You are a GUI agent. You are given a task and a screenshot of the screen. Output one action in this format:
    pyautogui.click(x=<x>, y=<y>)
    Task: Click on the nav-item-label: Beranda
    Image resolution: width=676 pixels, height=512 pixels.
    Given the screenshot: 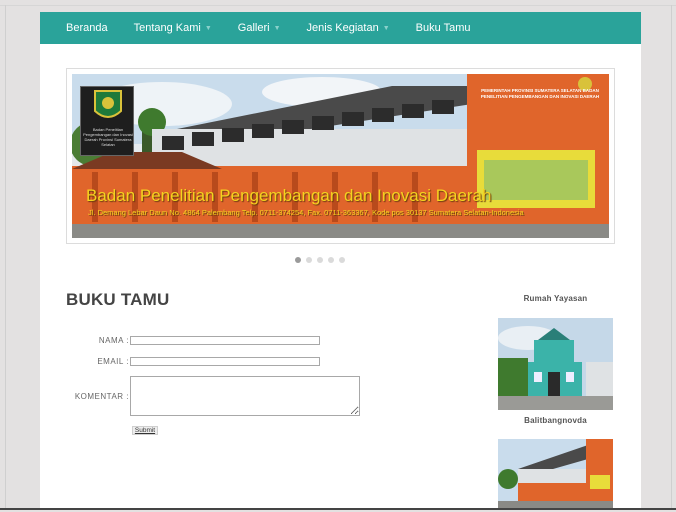 What is the action you would take?
    pyautogui.click(x=87, y=28)
    